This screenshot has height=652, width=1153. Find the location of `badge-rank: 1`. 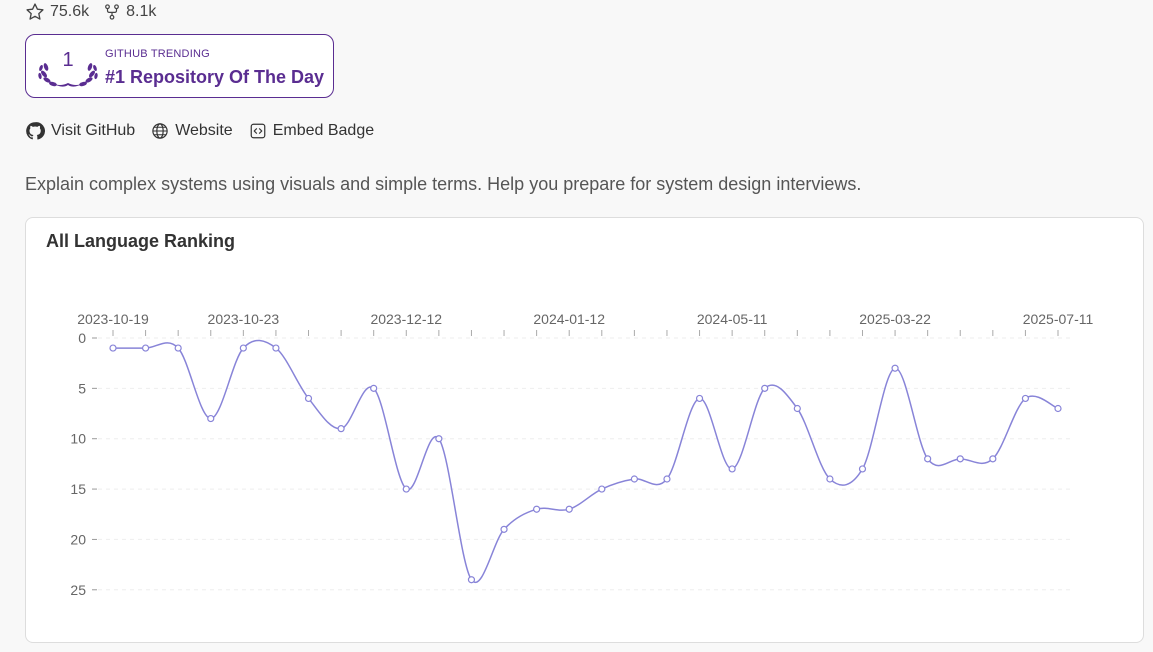

badge-rank: 1 is located at coordinates (68, 60).